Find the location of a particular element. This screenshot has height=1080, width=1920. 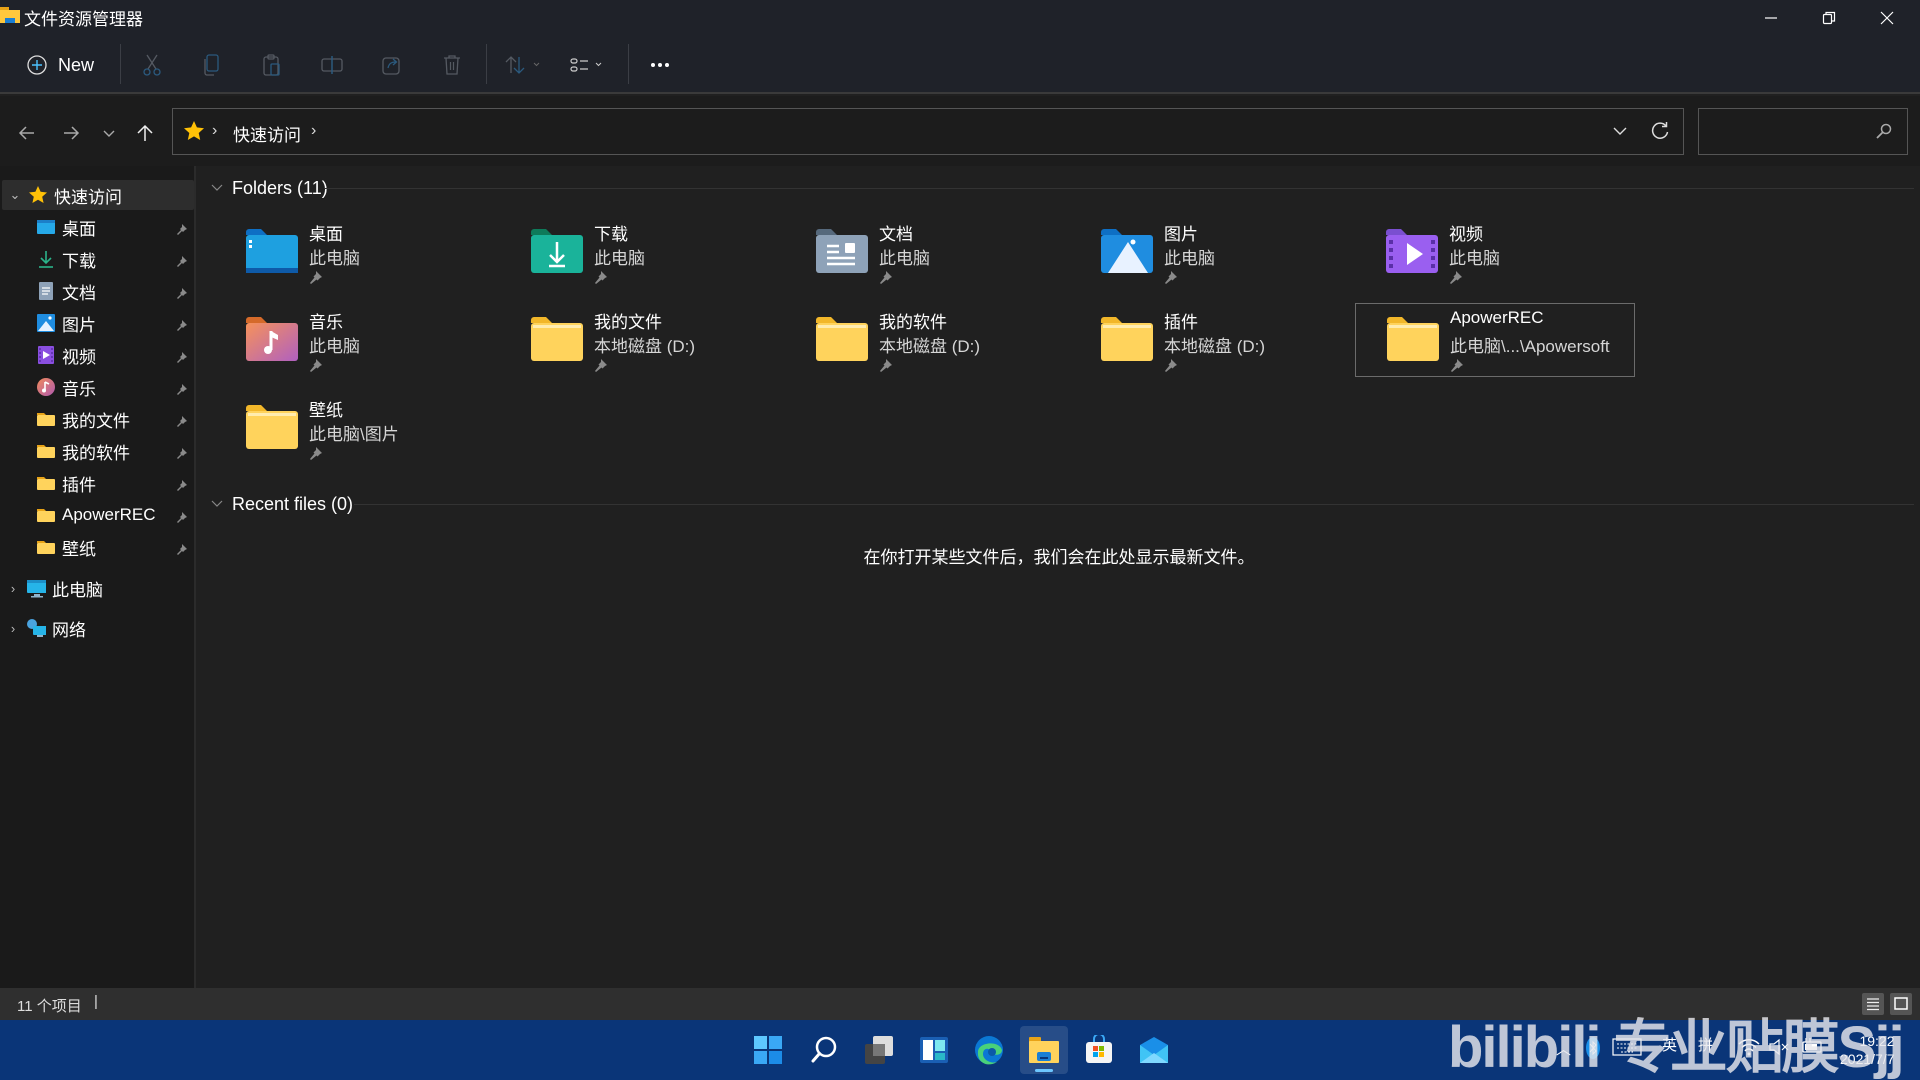

touch-keyboard-icon is located at coordinates (1627, 1047).